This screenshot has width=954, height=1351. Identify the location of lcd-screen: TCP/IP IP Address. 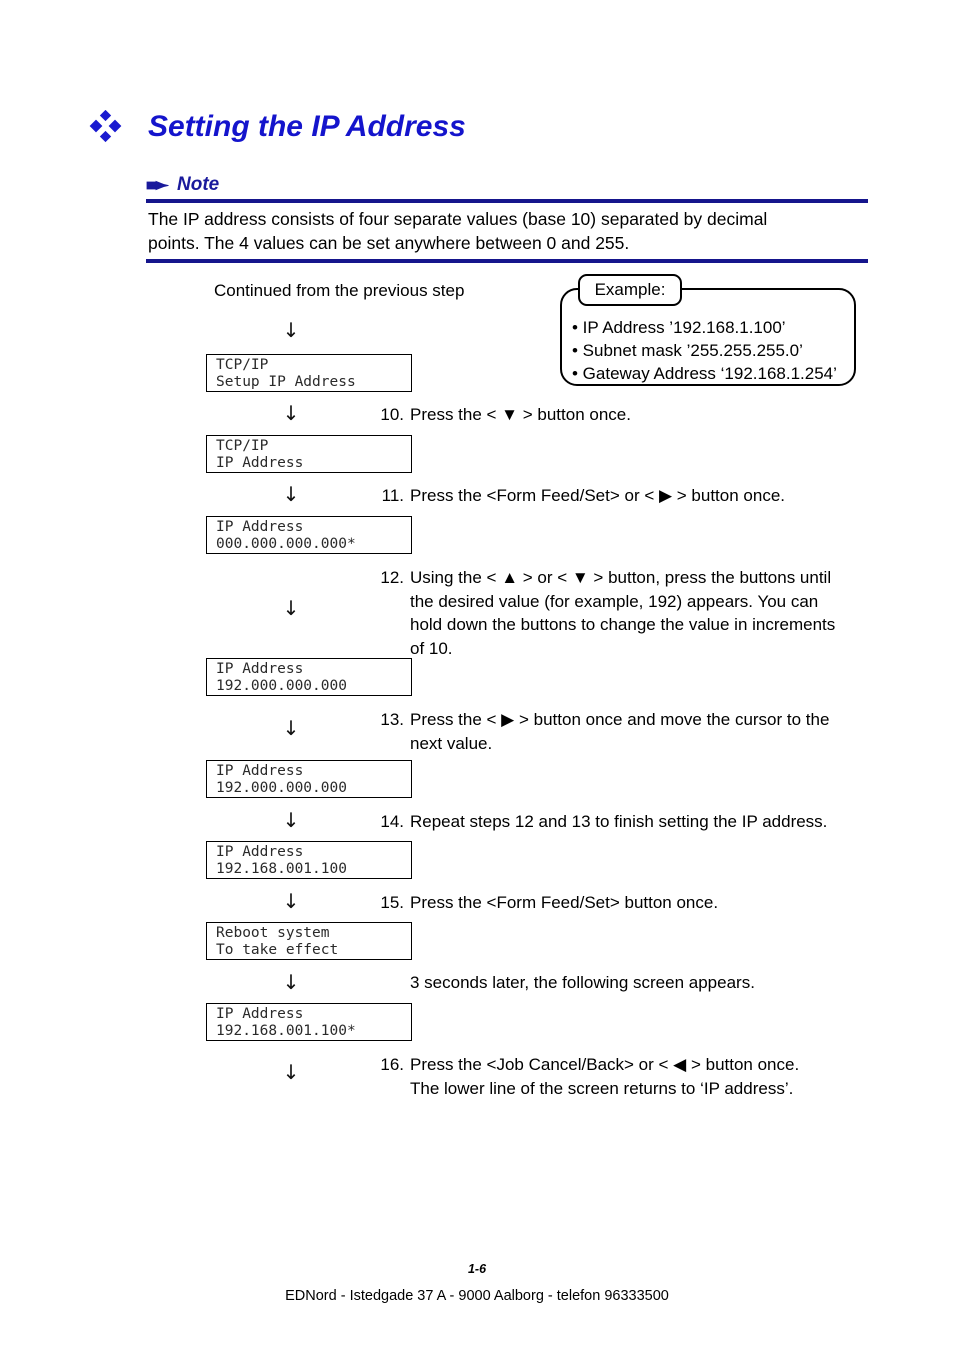
(309, 454).